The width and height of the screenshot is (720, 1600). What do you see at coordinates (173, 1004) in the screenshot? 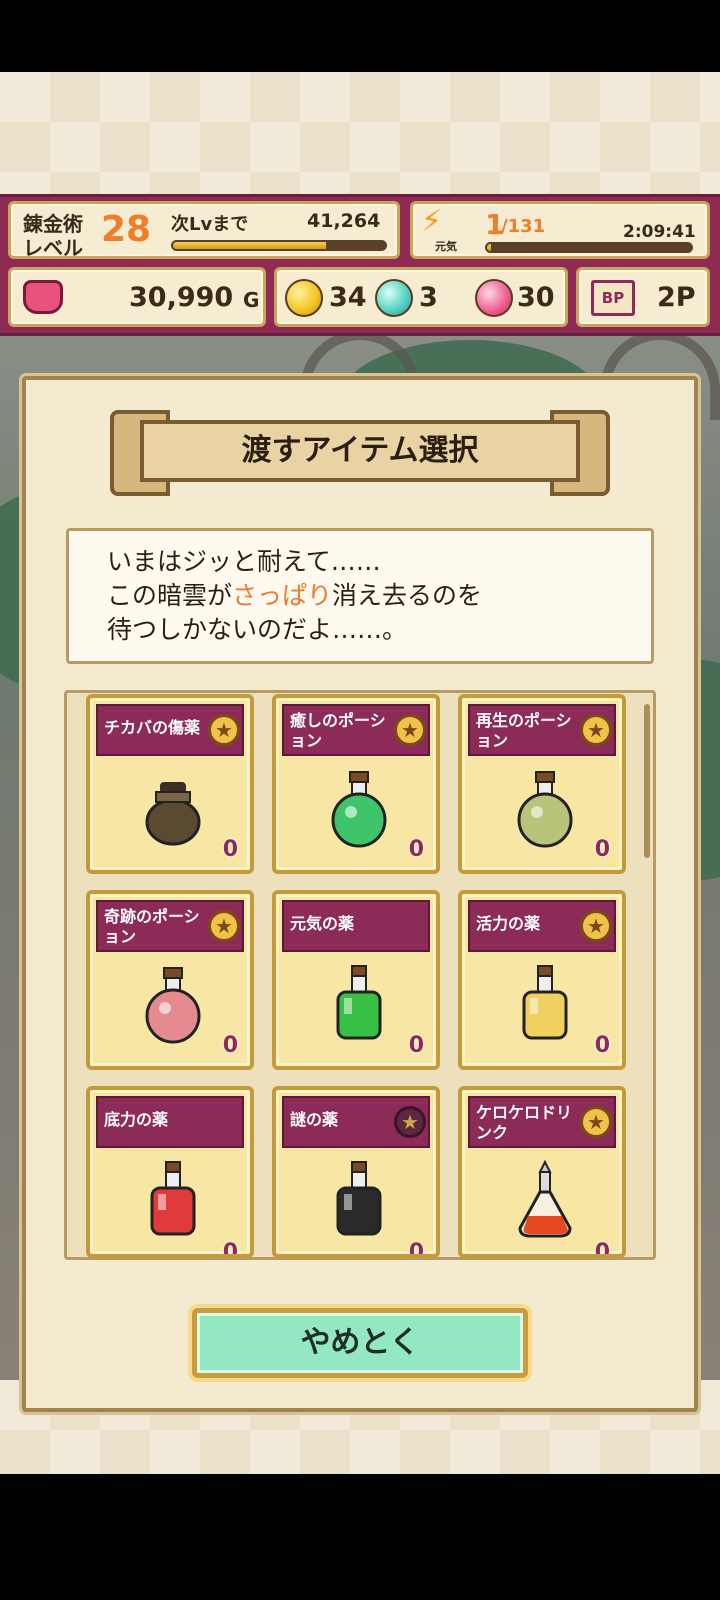
I see `pink-potion-icon` at bounding box center [173, 1004].